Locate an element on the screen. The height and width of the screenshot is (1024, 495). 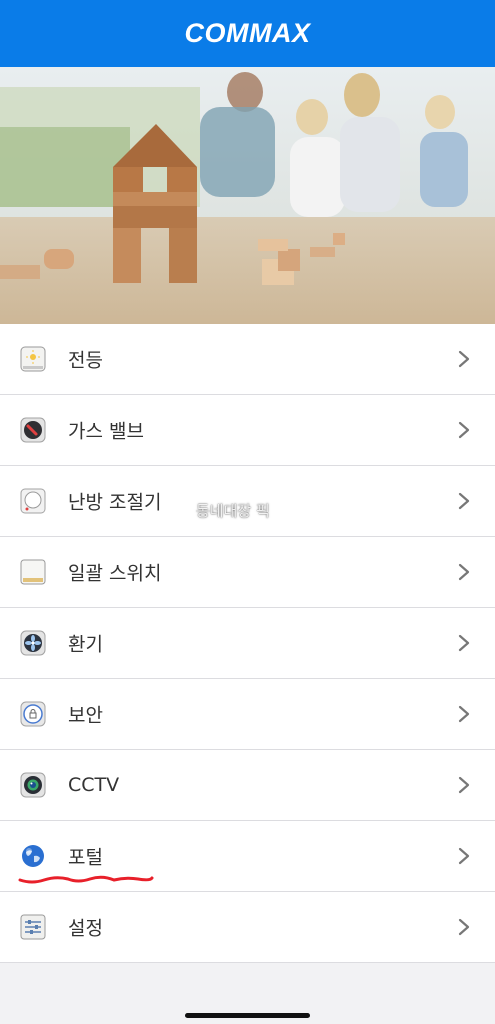
globe-icon is located at coordinates (33, 856).